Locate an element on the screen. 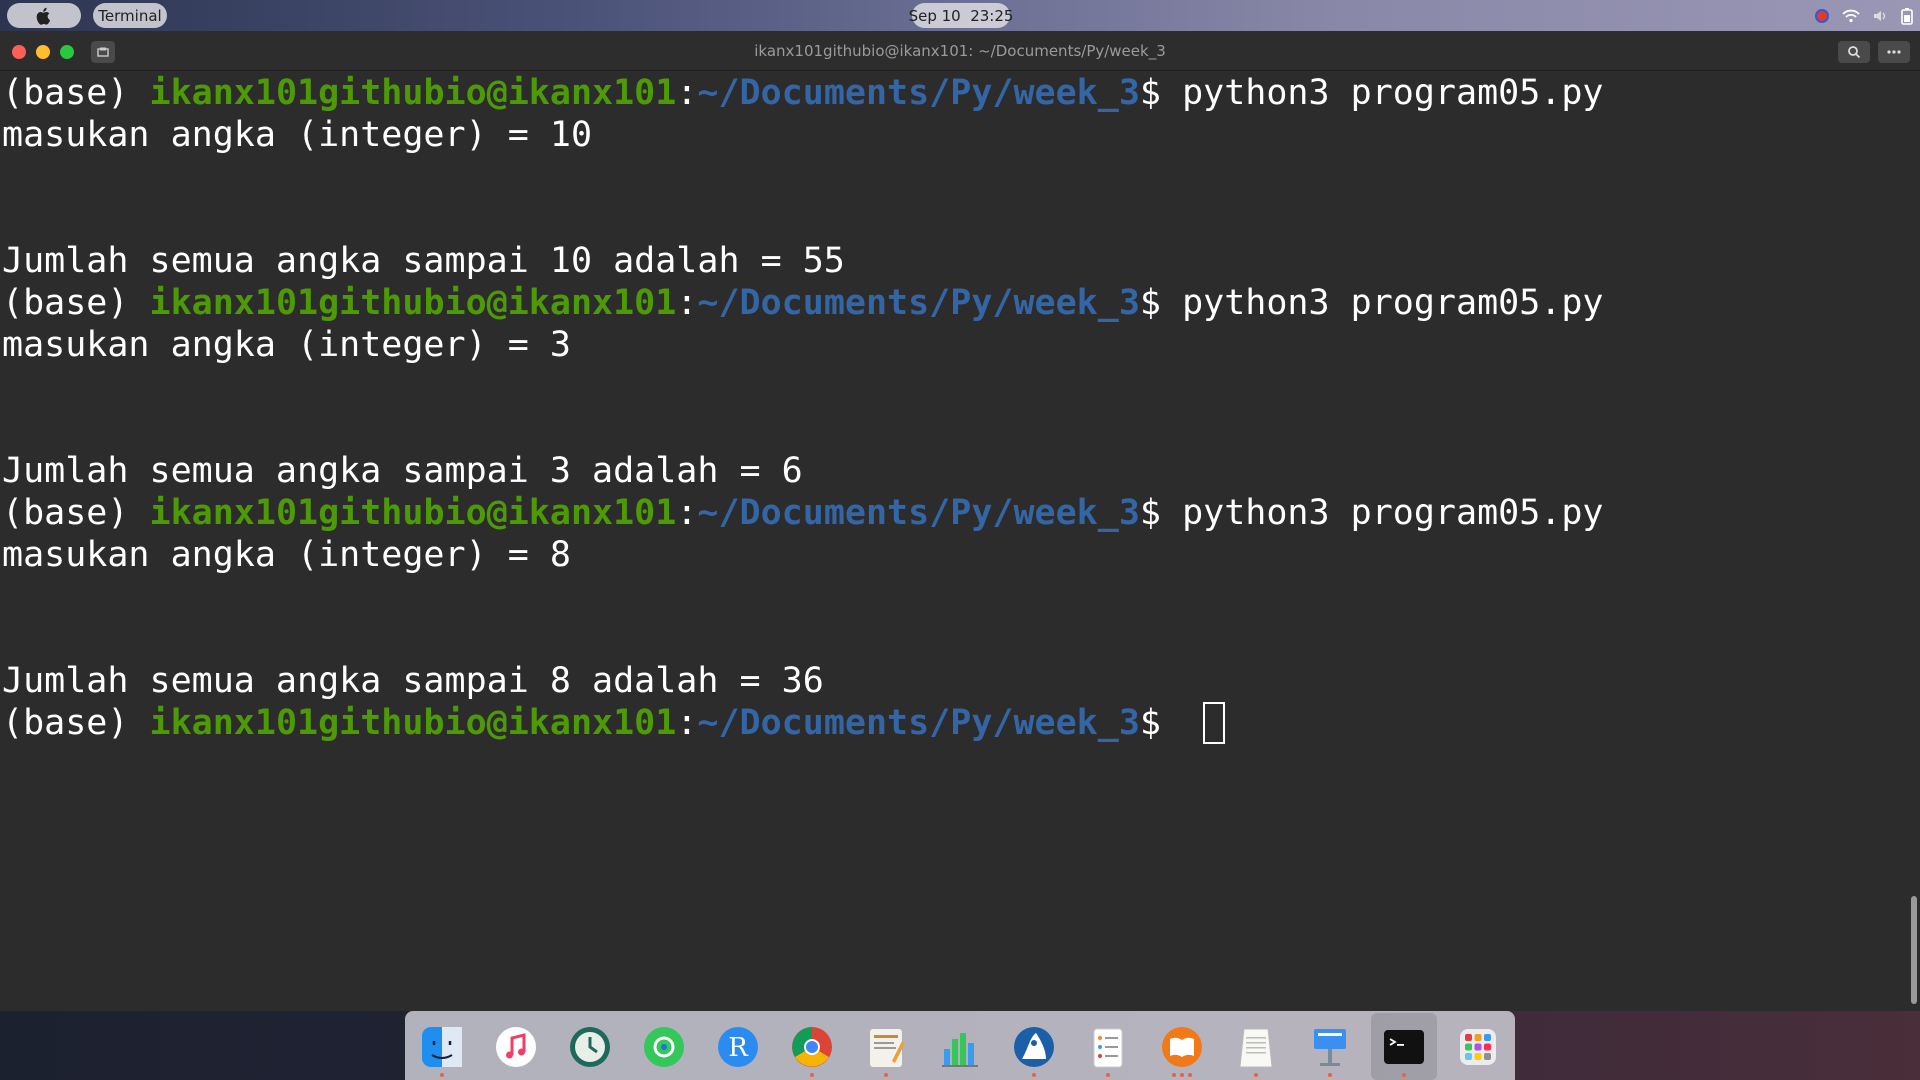 The width and height of the screenshot is (1920, 1080). dock-r-language: R is located at coordinates (738, 1047).